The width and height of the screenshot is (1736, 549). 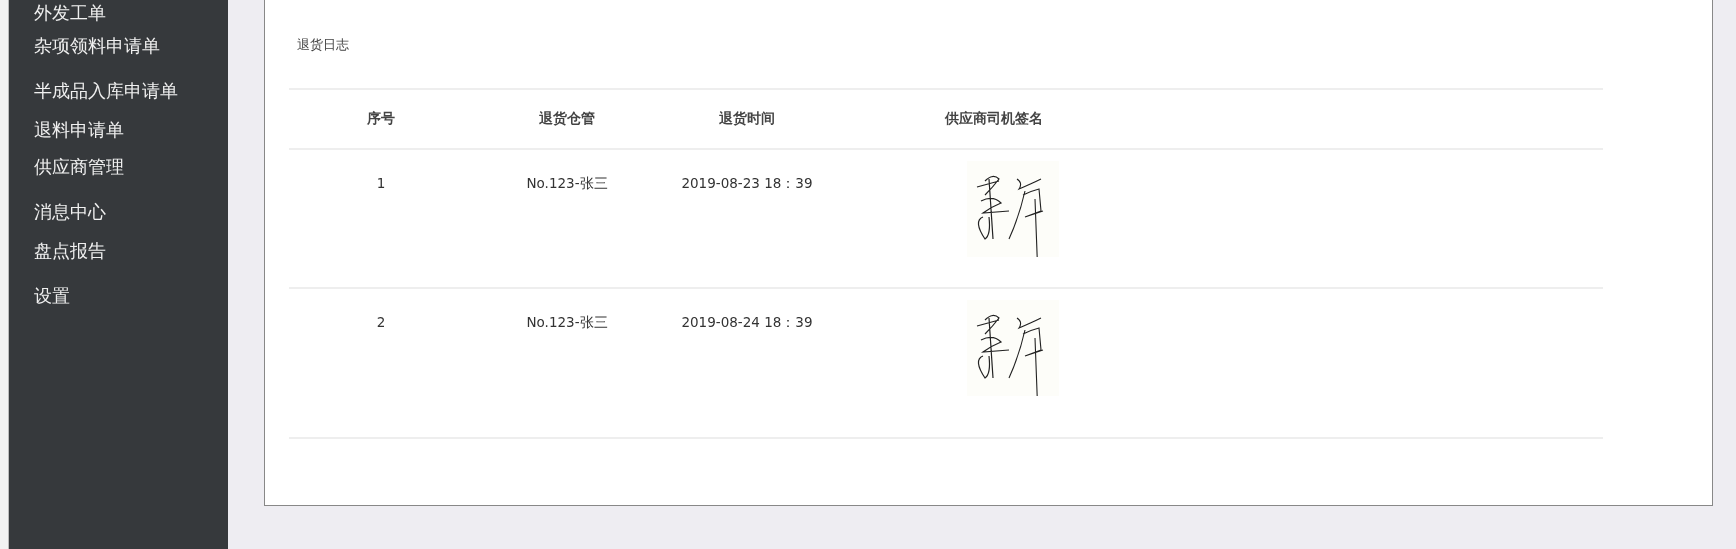 What do you see at coordinates (70, 212) in the screenshot?
I see `sidebar-item: 消息中心` at bounding box center [70, 212].